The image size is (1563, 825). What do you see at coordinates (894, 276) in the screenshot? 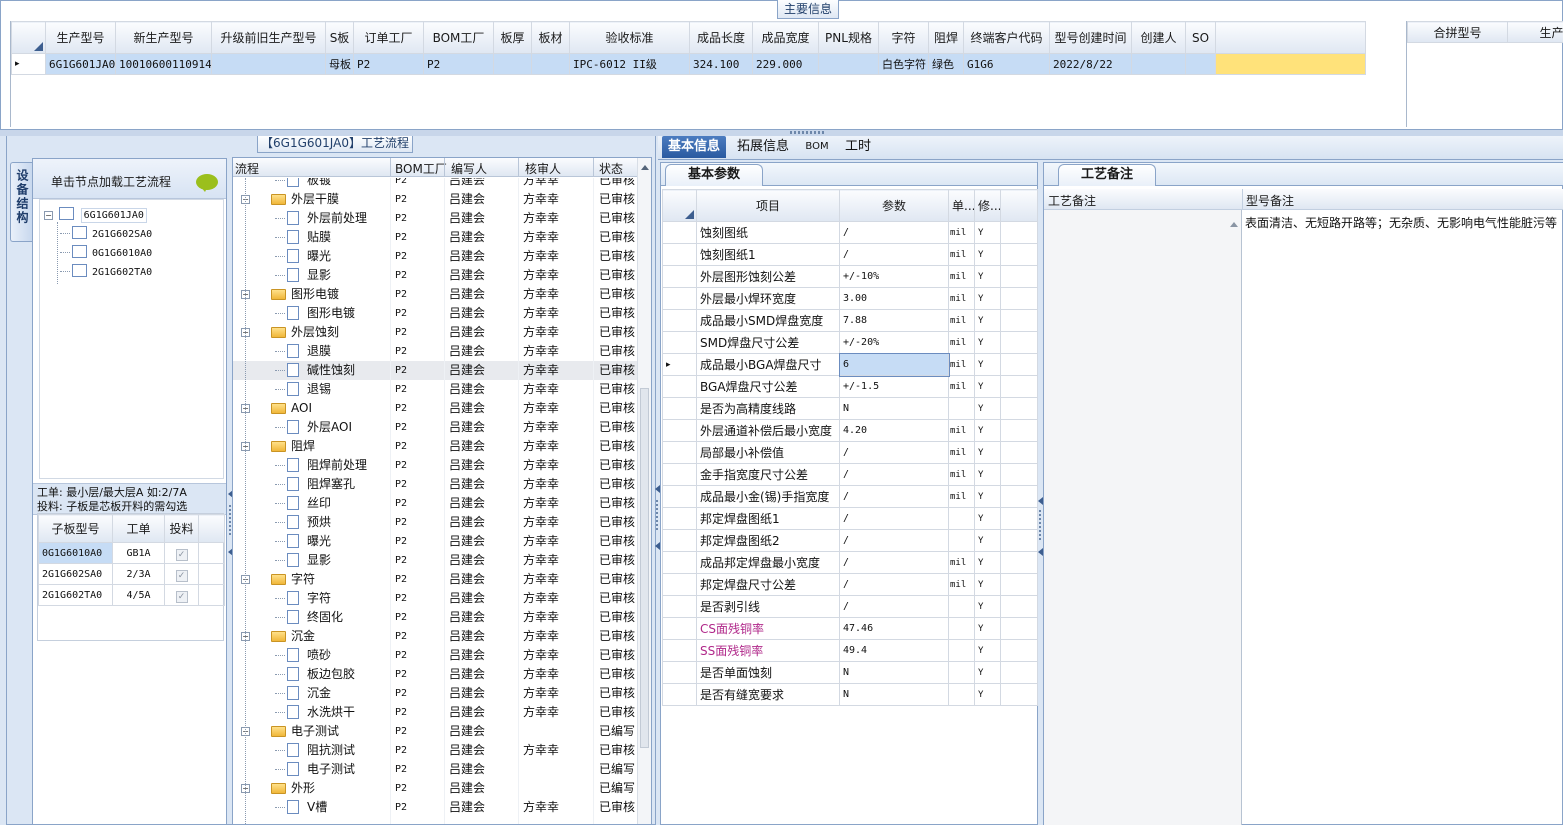
I see `param-value: +/-10%` at bounding box center [894, 276].